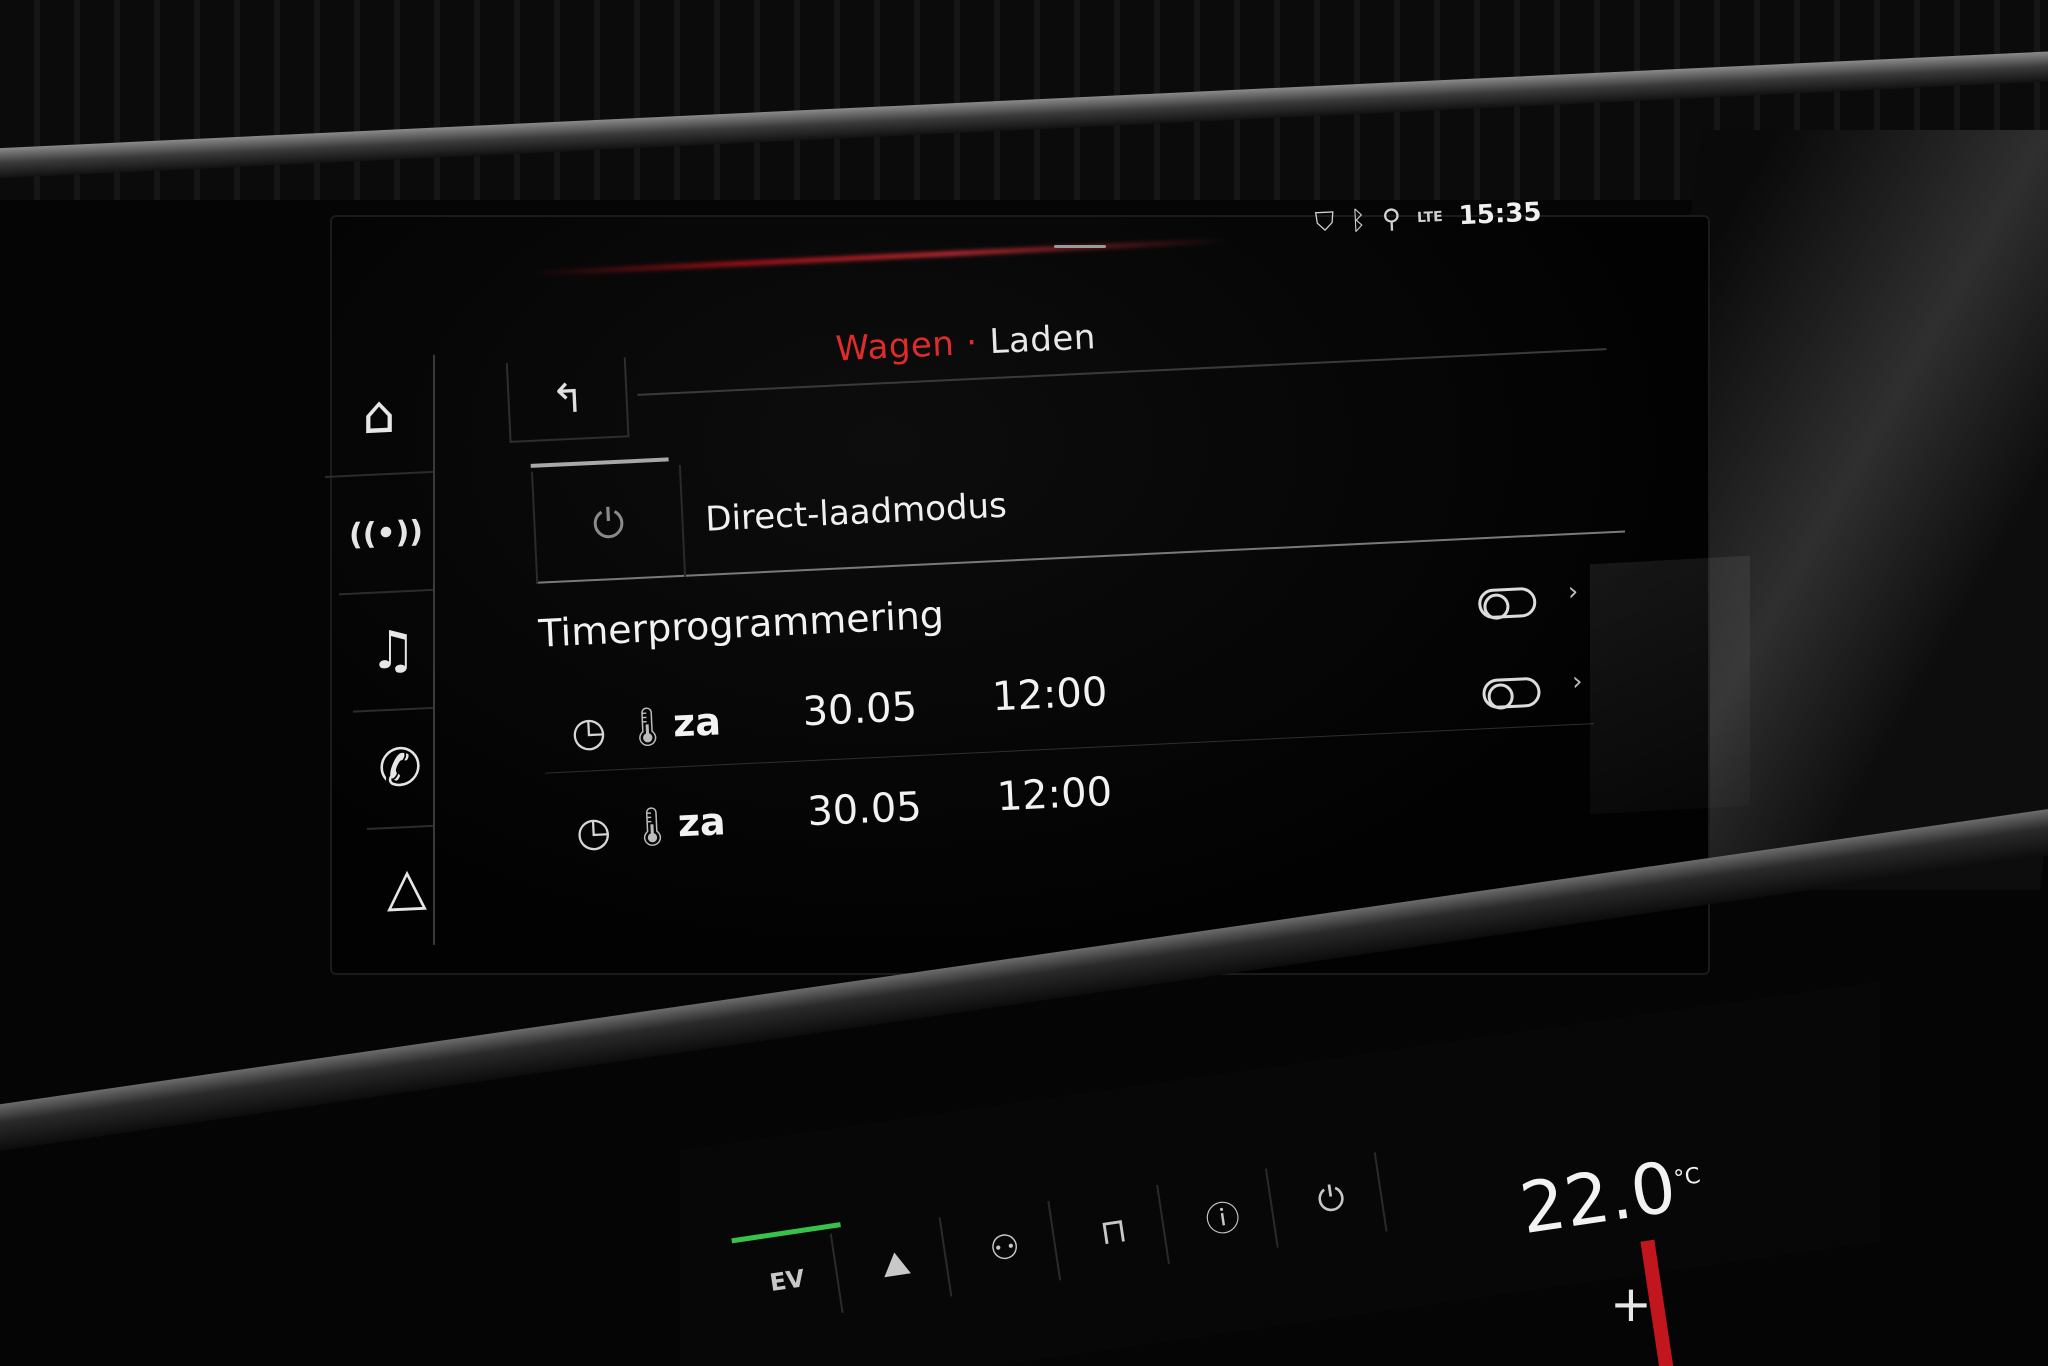 The width and height of the screenshot is (2048, 1366). What do you see at coordinates (609, 524) in the screenshot?
I see `charging-plug-icon: ⏻` at bounding box center [609, 524].